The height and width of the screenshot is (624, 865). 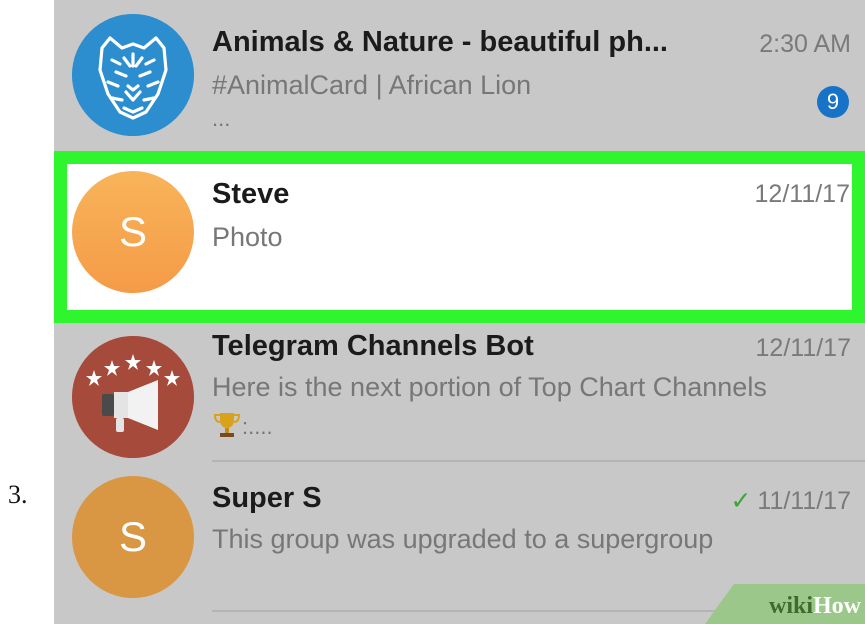 What do you see at coordinates (805, 44) in the screenshot?
I see `chat-time: 2:30 AM` at bounding box center [805, 44].